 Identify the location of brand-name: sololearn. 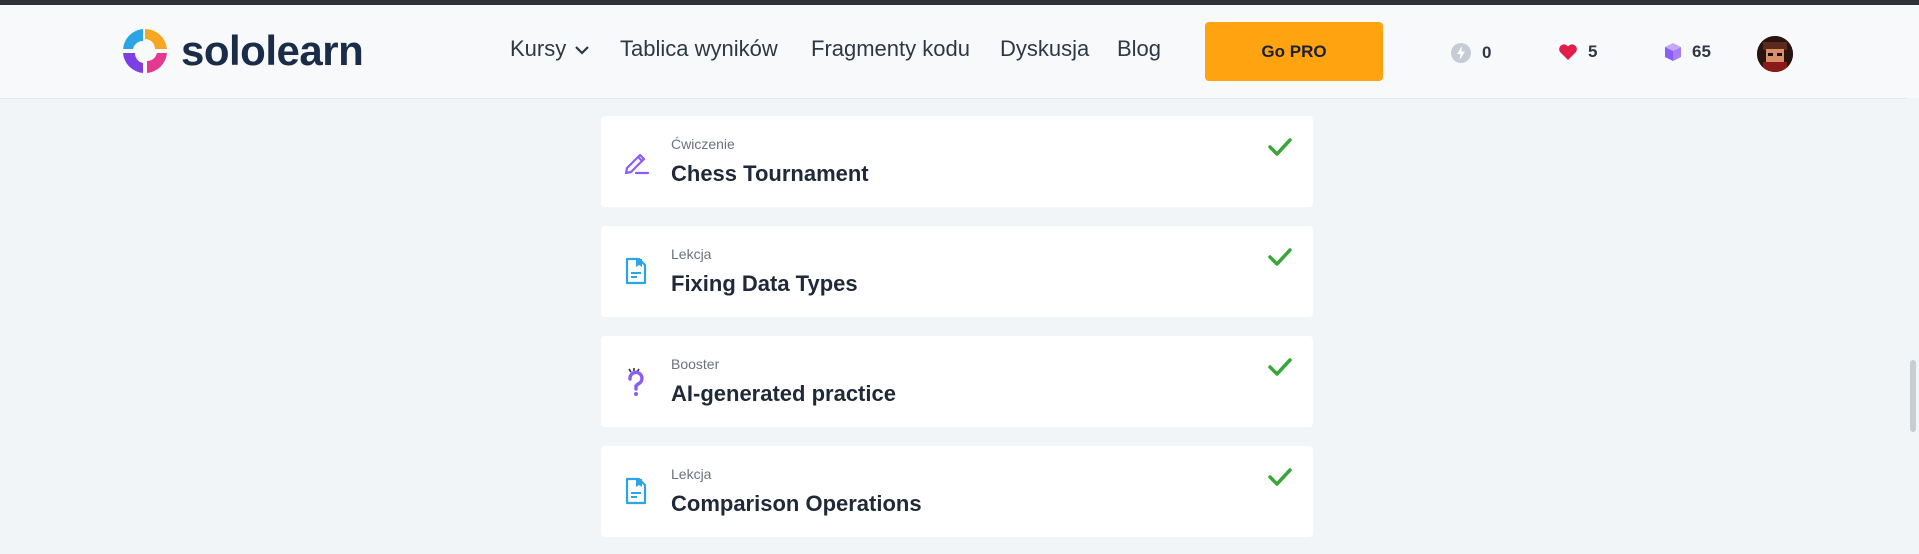
(272, 50).